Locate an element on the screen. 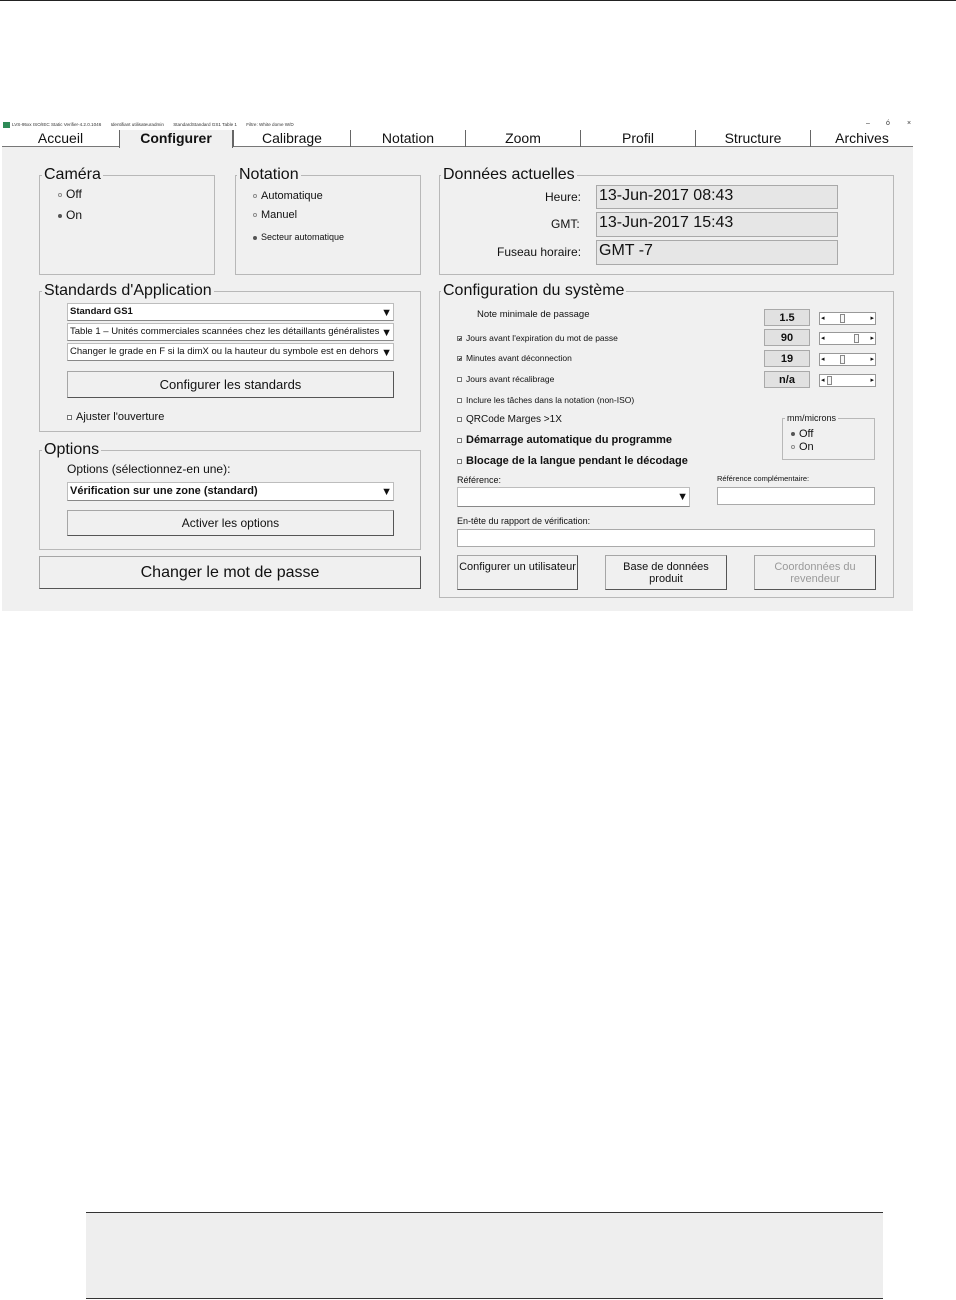  ref-comp-label: Référence complémentaire: is located at coordinates (763, 478).